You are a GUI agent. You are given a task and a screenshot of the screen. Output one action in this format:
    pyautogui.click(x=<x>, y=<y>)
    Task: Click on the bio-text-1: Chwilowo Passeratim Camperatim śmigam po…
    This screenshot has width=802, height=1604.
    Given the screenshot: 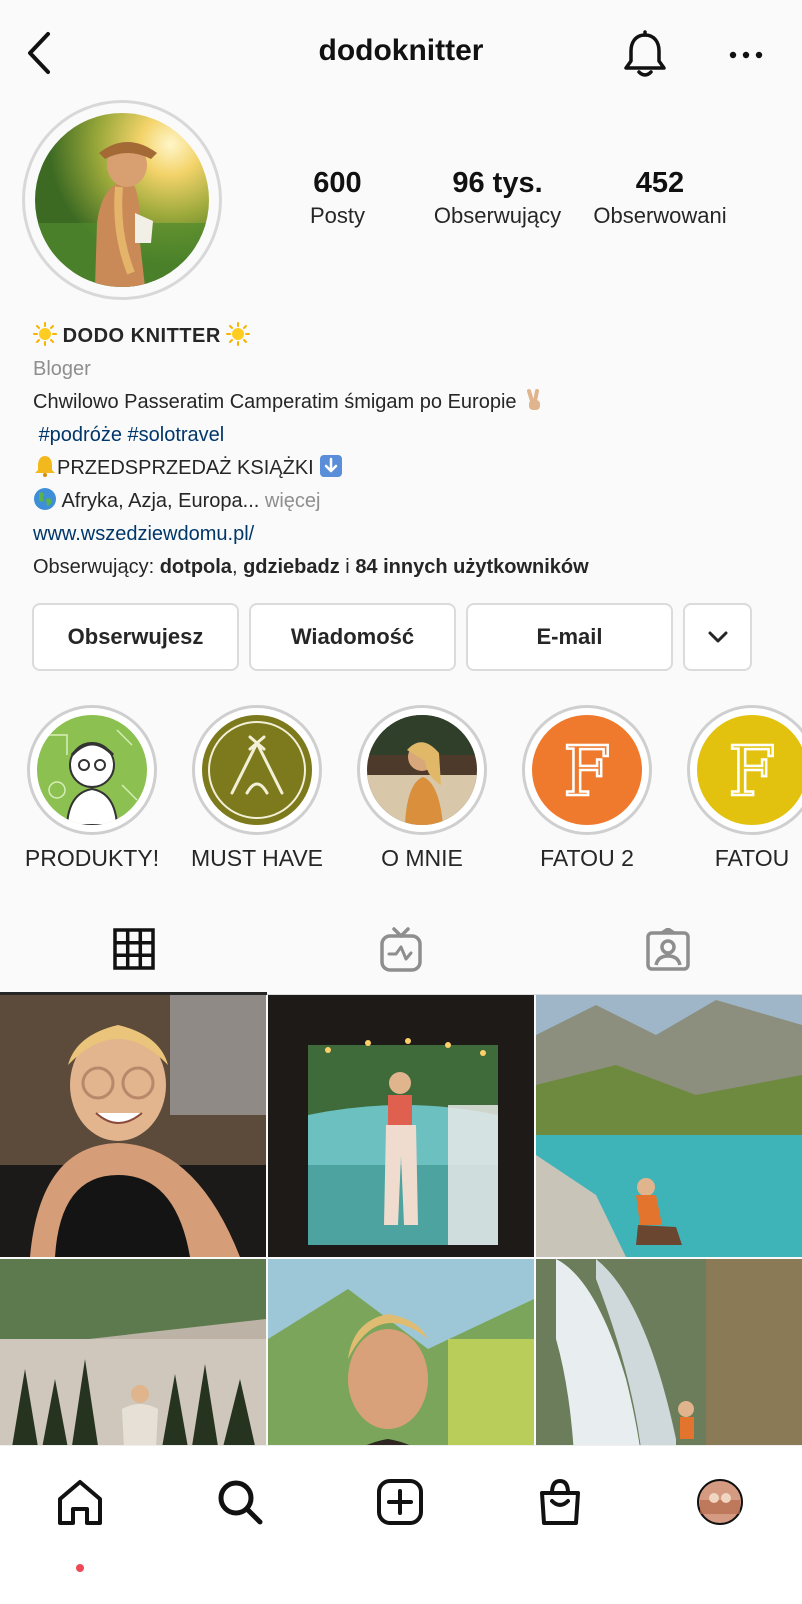 What is the action you would take?
    pyautogui.click(x=275, y=402)
    